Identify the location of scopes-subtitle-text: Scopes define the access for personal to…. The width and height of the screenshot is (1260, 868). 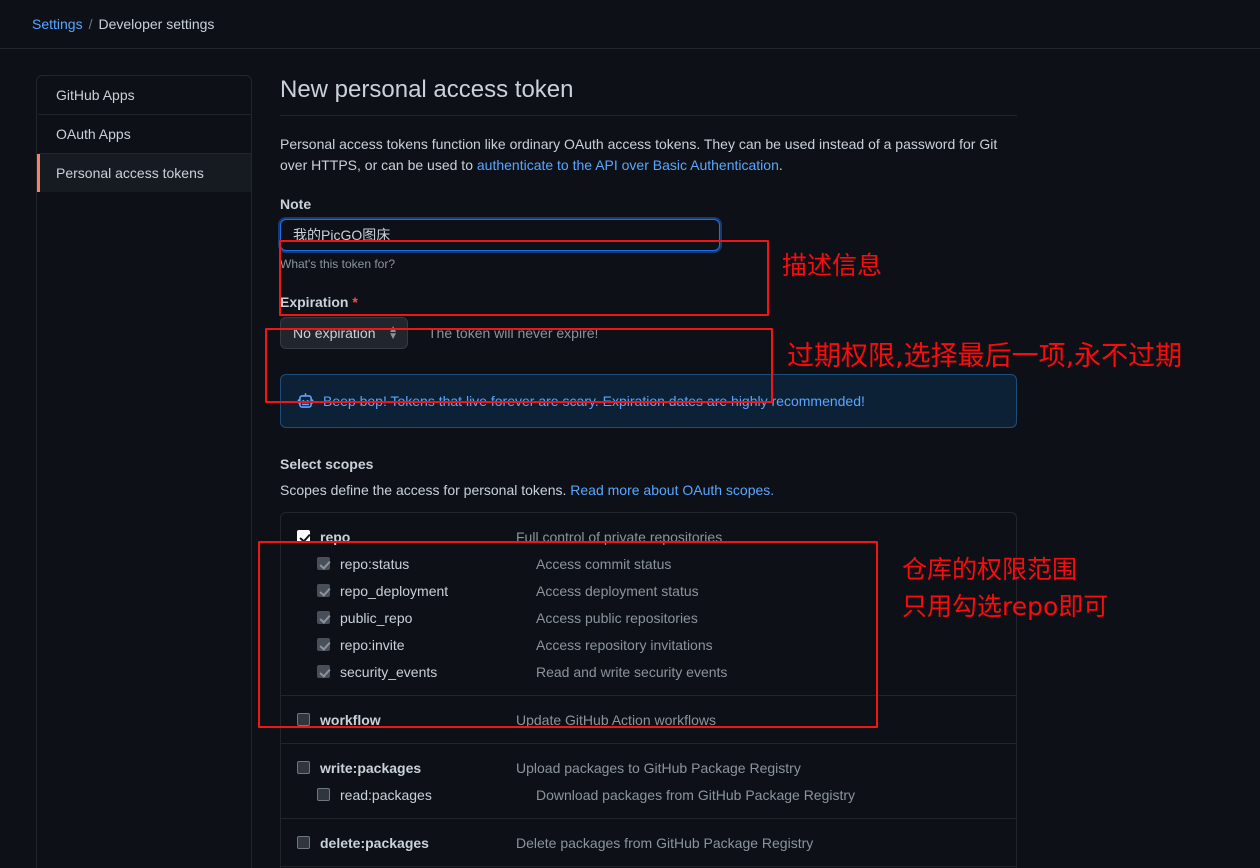
(425, 490).